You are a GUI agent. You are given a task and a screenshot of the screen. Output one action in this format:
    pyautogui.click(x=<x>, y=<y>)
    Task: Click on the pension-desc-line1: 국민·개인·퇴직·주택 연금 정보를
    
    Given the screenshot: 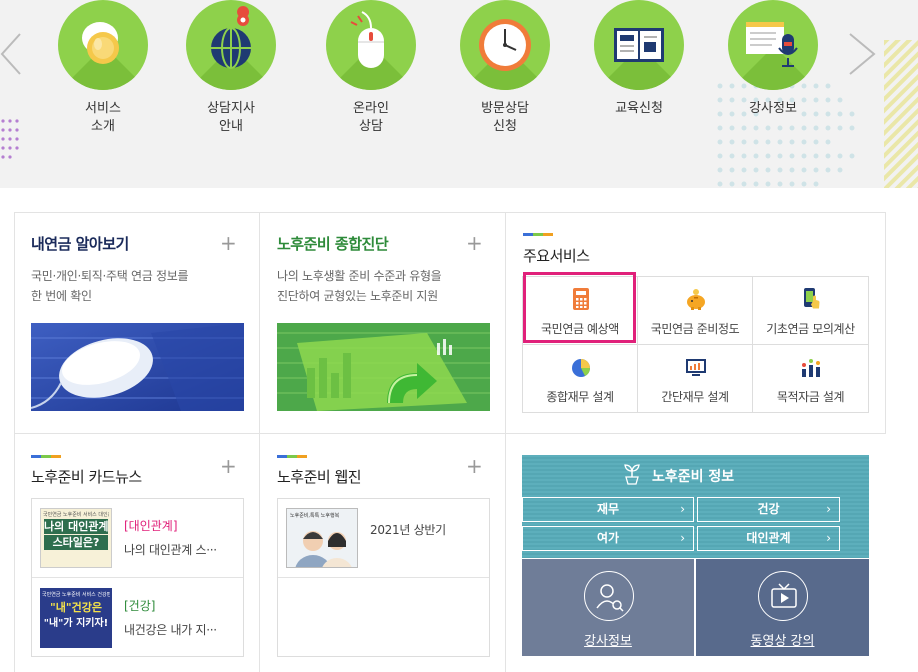 What is the action you would take?
    pyautogui.click(x=110, y=276)
    